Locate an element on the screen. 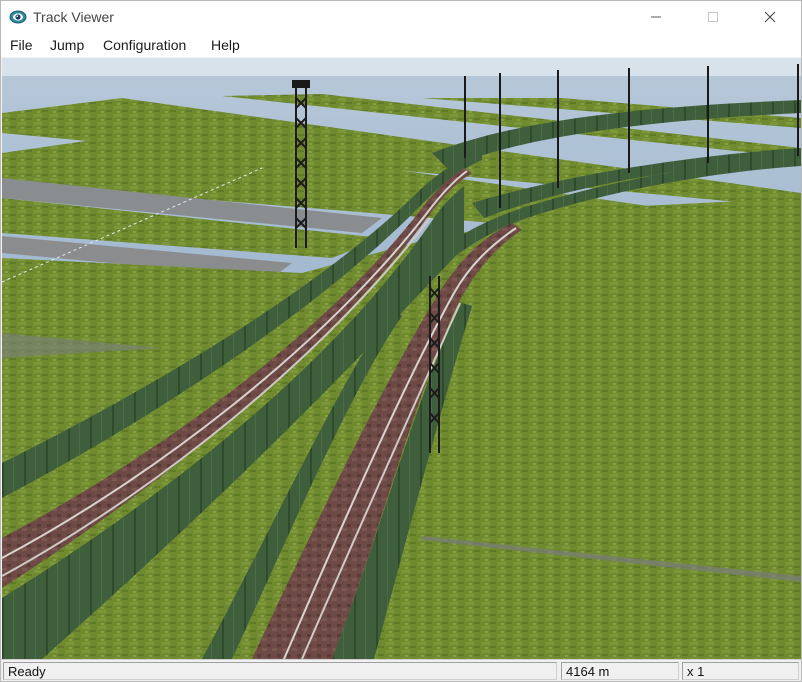  eye-icon is located at coordinates (18, 17).